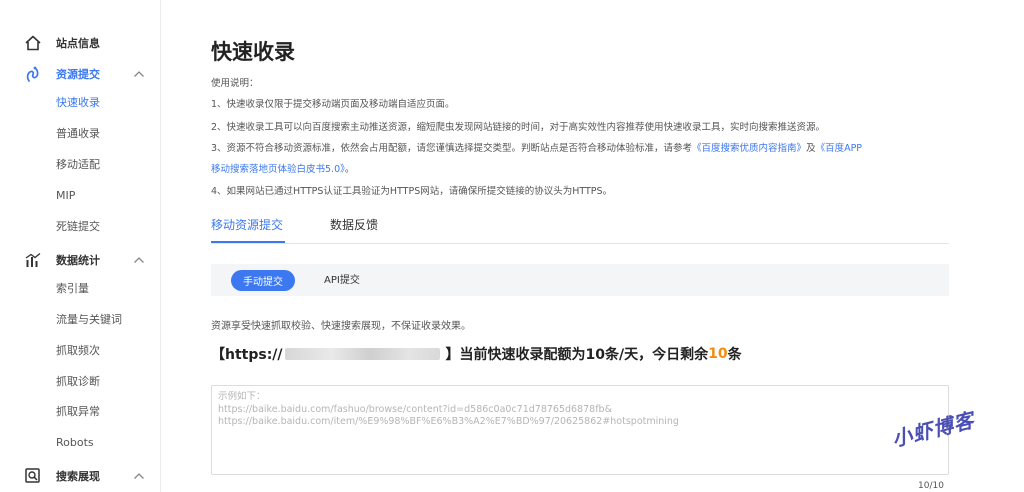  I want to click on tab-data-feedback: 数据反馈, so click(354, 230).